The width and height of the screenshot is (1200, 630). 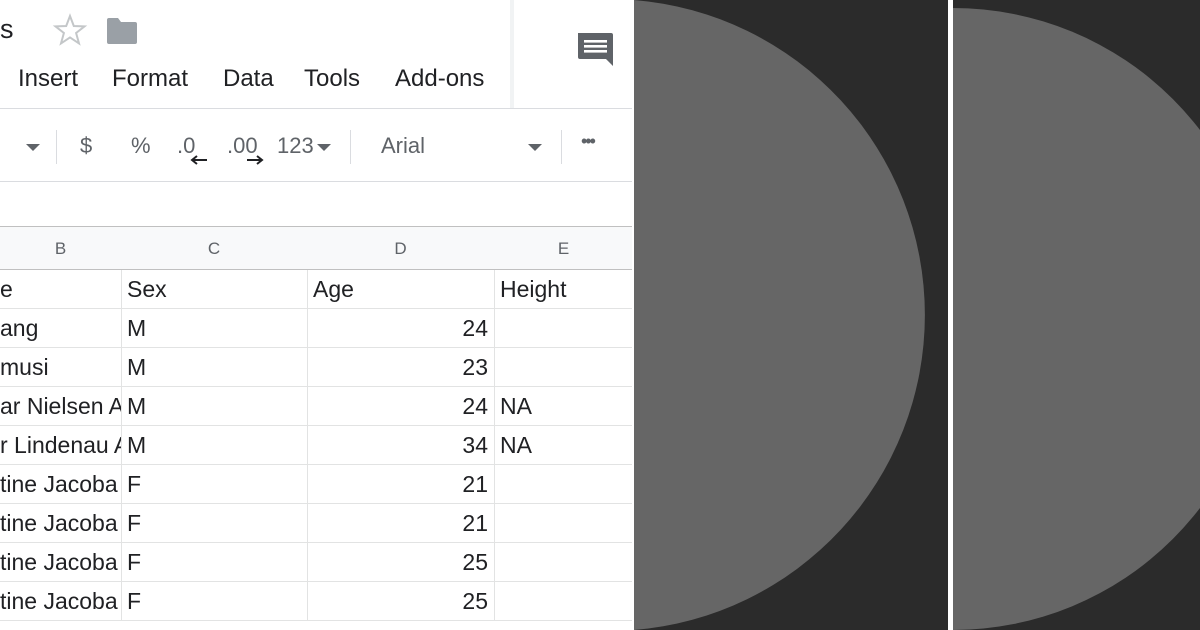 I want to click on cell-b: ang, so click(x=61, y=328).